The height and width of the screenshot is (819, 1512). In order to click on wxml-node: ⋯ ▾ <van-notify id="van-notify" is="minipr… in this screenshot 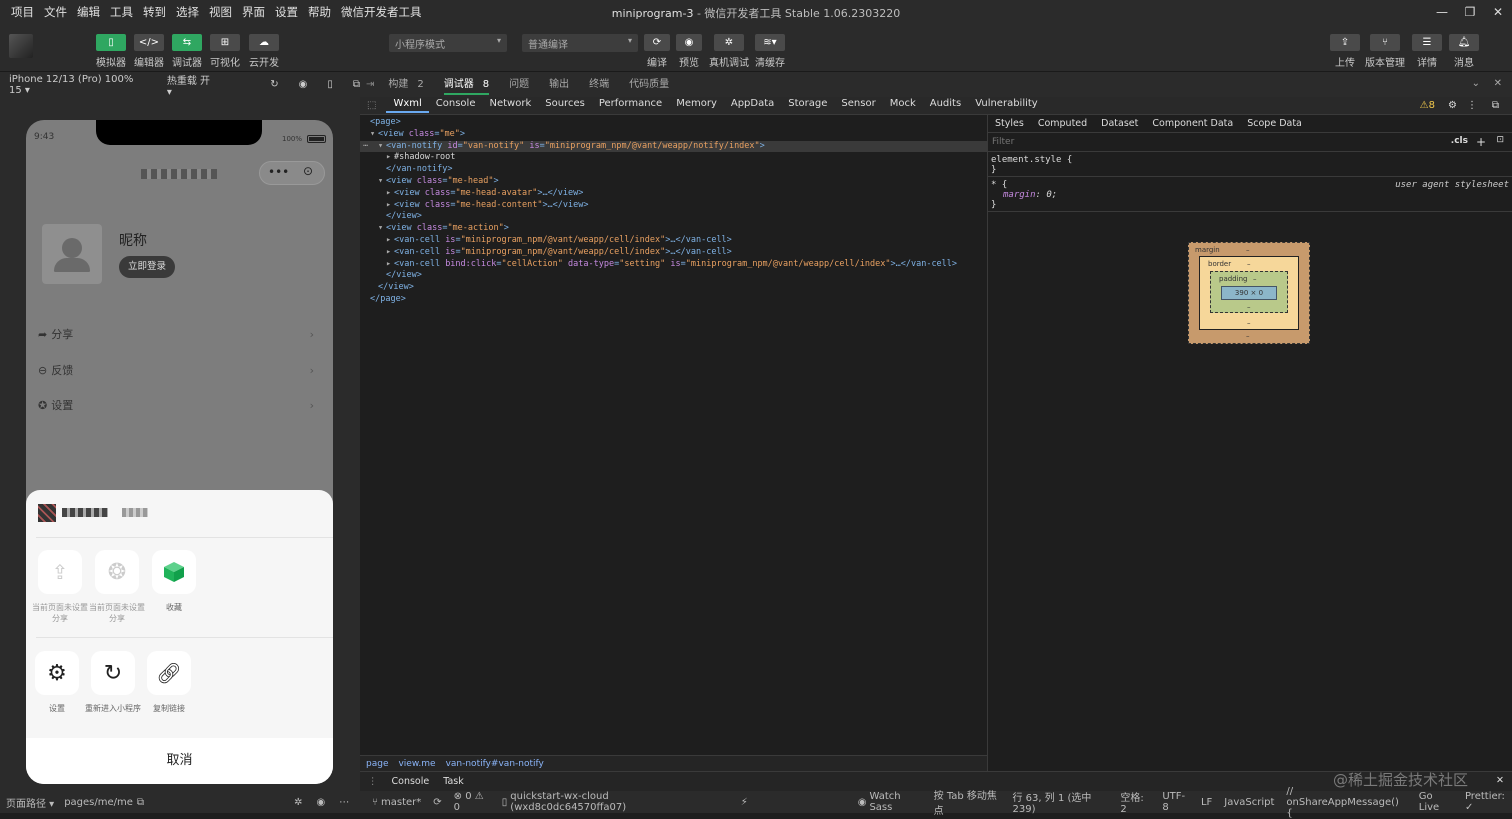, I will do `click(673, 146)`.